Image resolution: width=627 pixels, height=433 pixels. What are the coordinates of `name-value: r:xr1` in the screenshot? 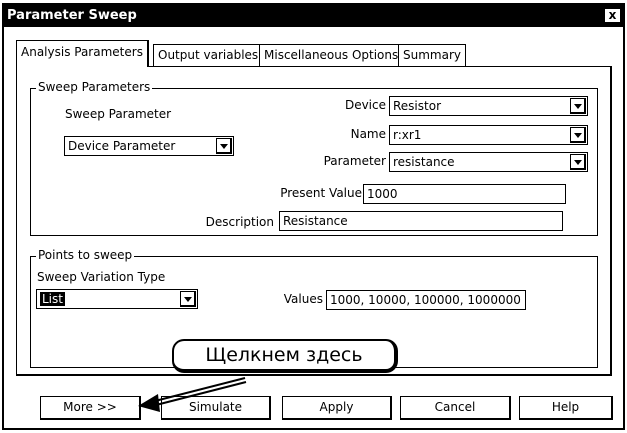 It's located at (407, 135).